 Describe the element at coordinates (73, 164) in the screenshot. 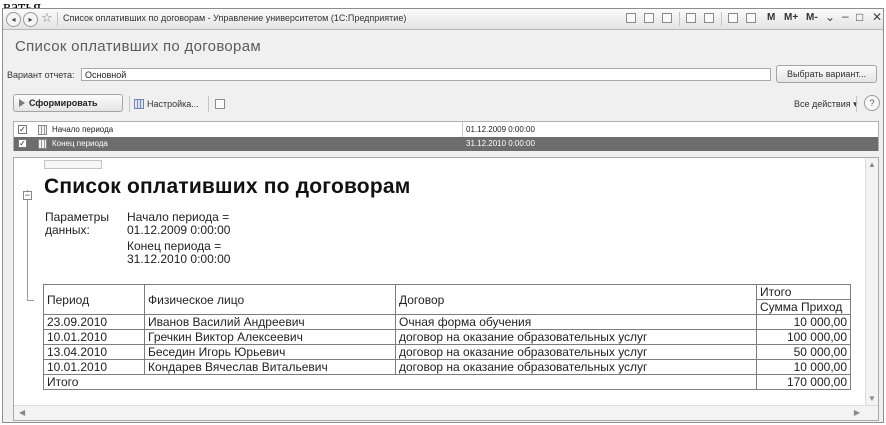

I see `report-corner-cell` at that location.